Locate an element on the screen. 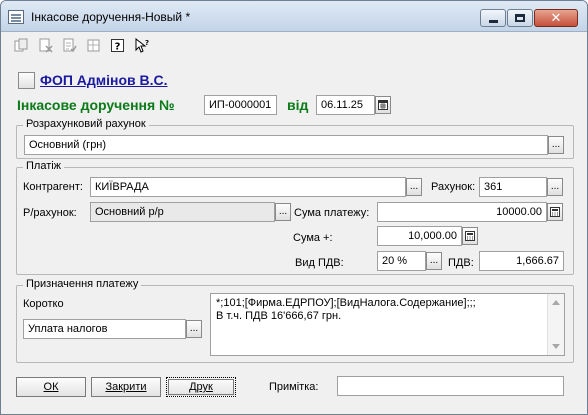 This screenshot has width=588, height=415. window-title: Інкасове доручення-Новый * is located at coordinates (111, 17).